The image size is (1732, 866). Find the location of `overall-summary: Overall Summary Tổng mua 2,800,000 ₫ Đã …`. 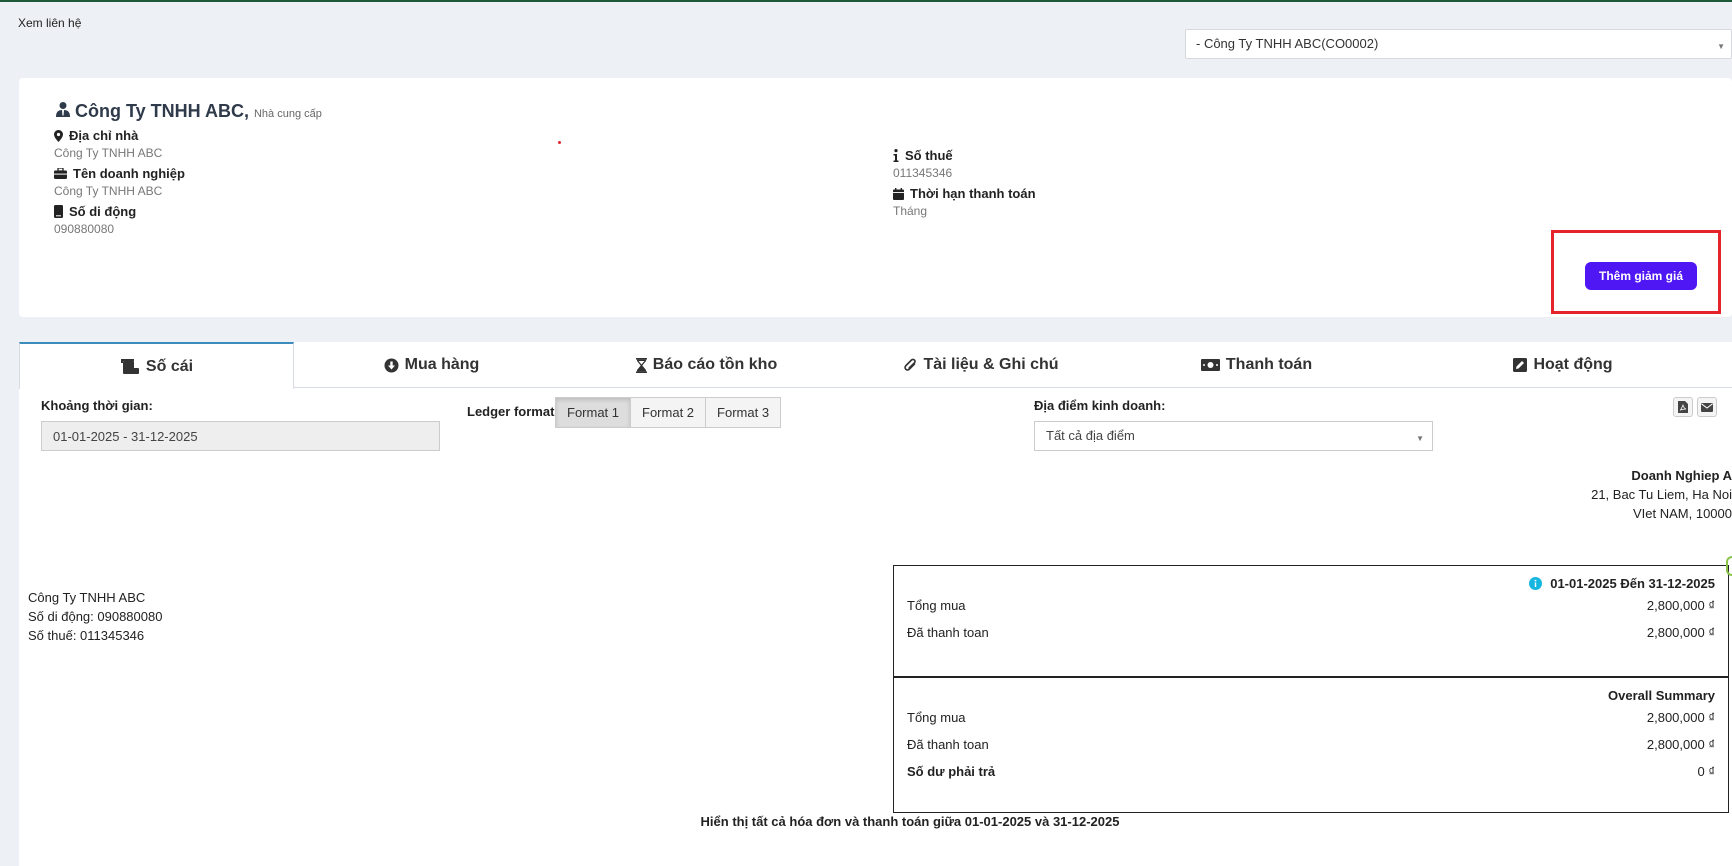

overall-summary: Overall Summary Tổng mua 2,800,000 ₫ Đã … is located at coordinates (1311, 744).